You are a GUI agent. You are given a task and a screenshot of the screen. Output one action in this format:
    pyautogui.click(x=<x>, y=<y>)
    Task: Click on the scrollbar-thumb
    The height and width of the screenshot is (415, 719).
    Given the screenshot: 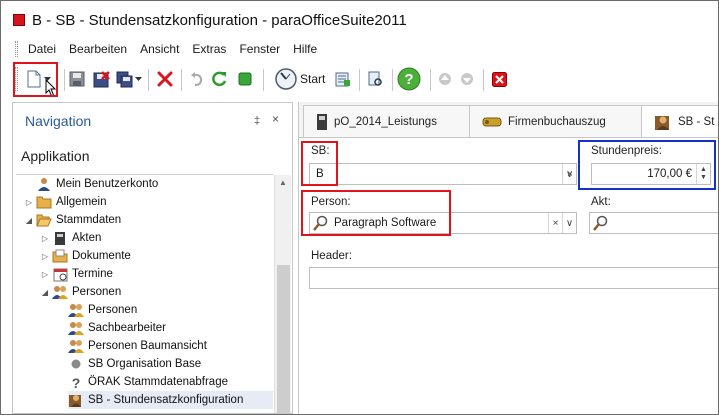 What is the action you would take?
    pyautogui.click(x=283, y=339)
    